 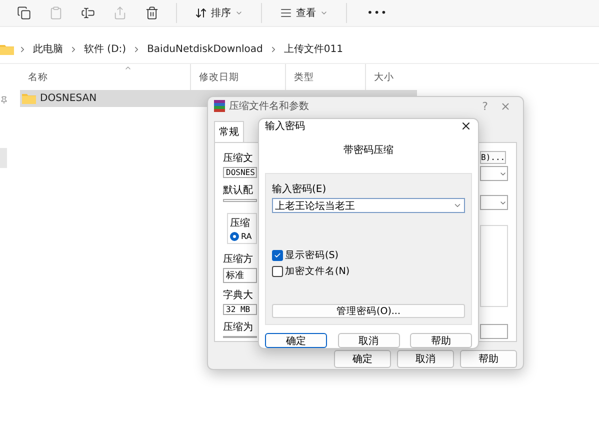 I want to click on checkbox-label: 显示密码(S), so click(x=311, y=255).